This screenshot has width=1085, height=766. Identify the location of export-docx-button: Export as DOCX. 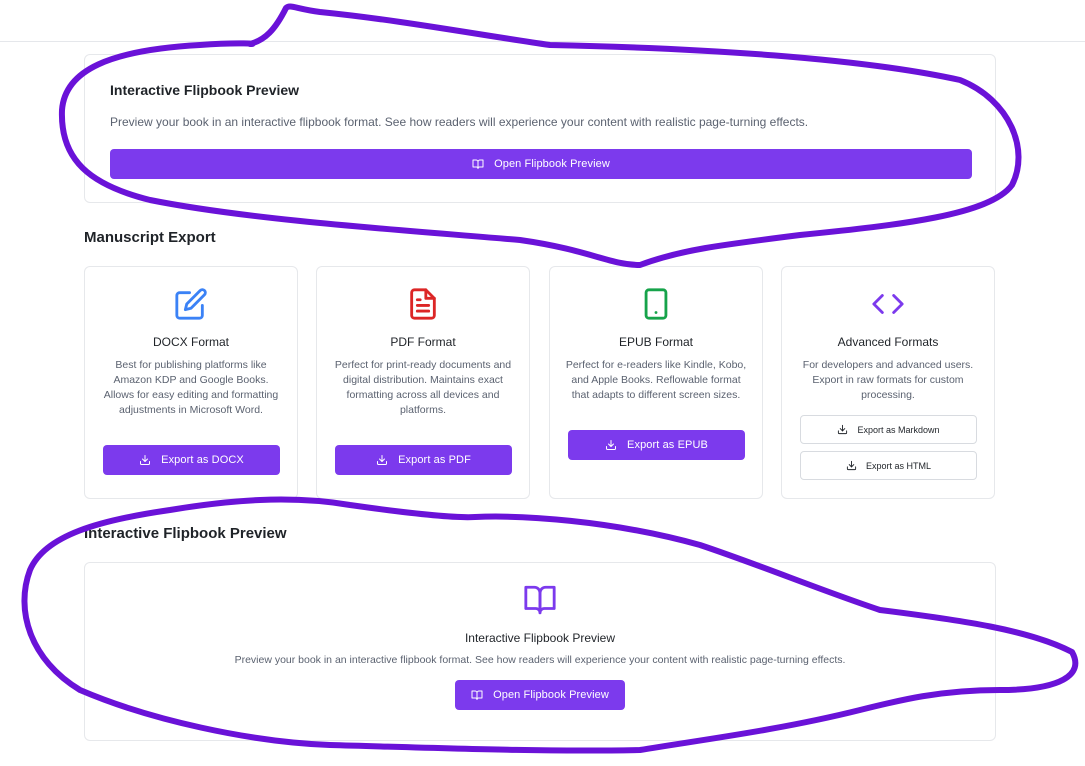
(191, 460).